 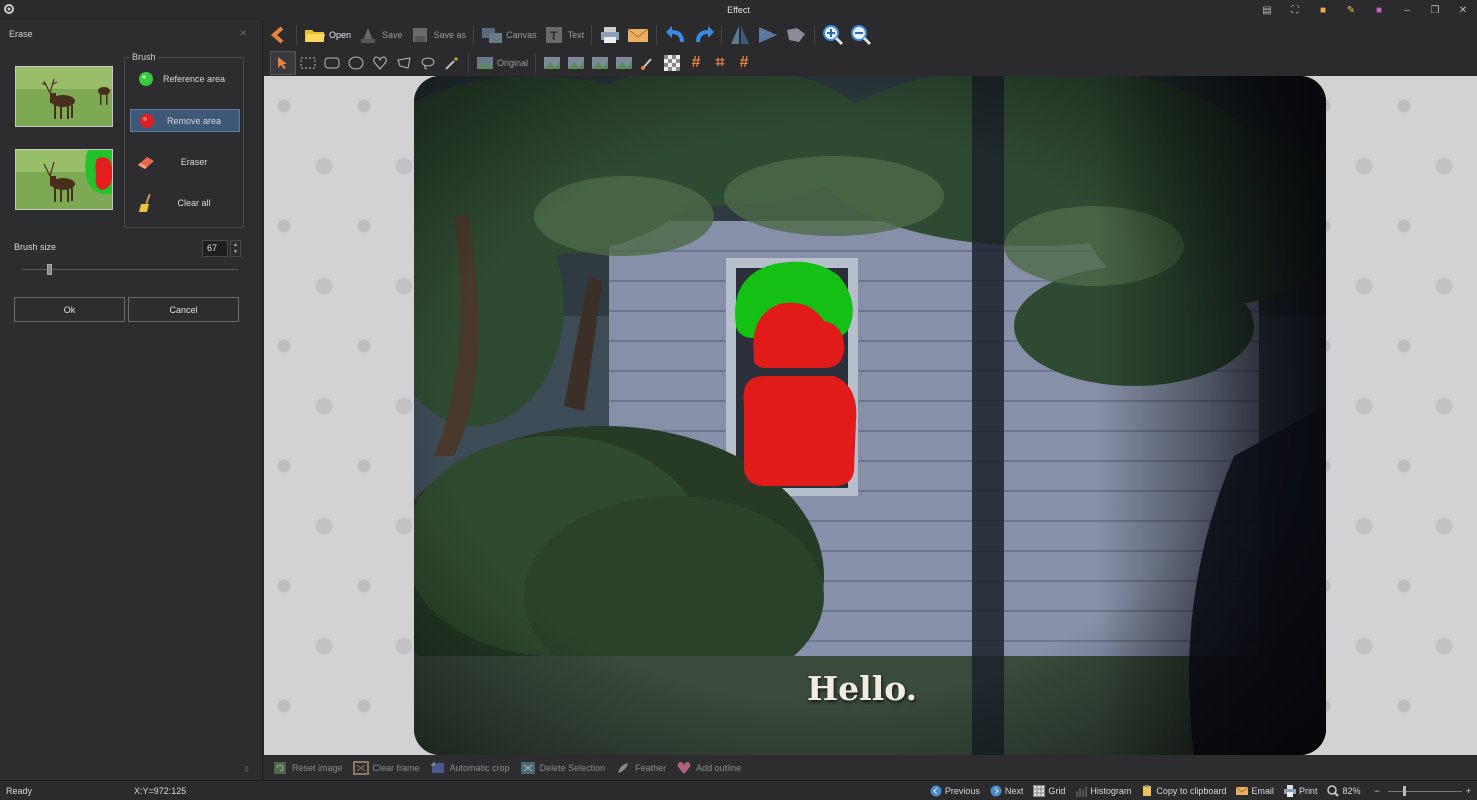 I want to click on red-circle-icon, so click(x=147, y=121).